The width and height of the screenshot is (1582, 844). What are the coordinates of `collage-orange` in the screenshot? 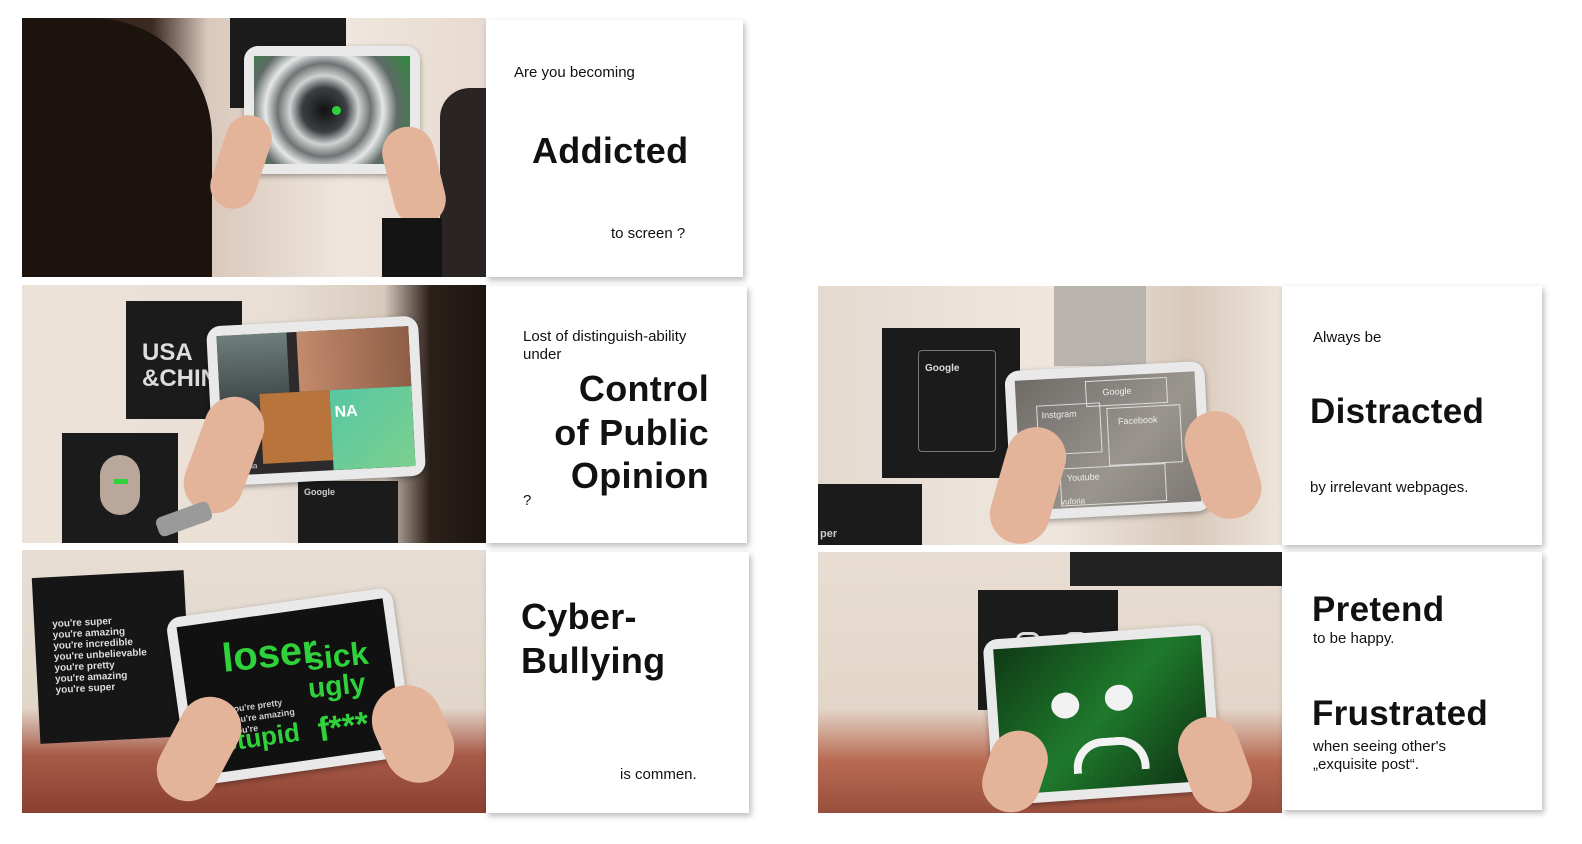 It's located at (296, 427).